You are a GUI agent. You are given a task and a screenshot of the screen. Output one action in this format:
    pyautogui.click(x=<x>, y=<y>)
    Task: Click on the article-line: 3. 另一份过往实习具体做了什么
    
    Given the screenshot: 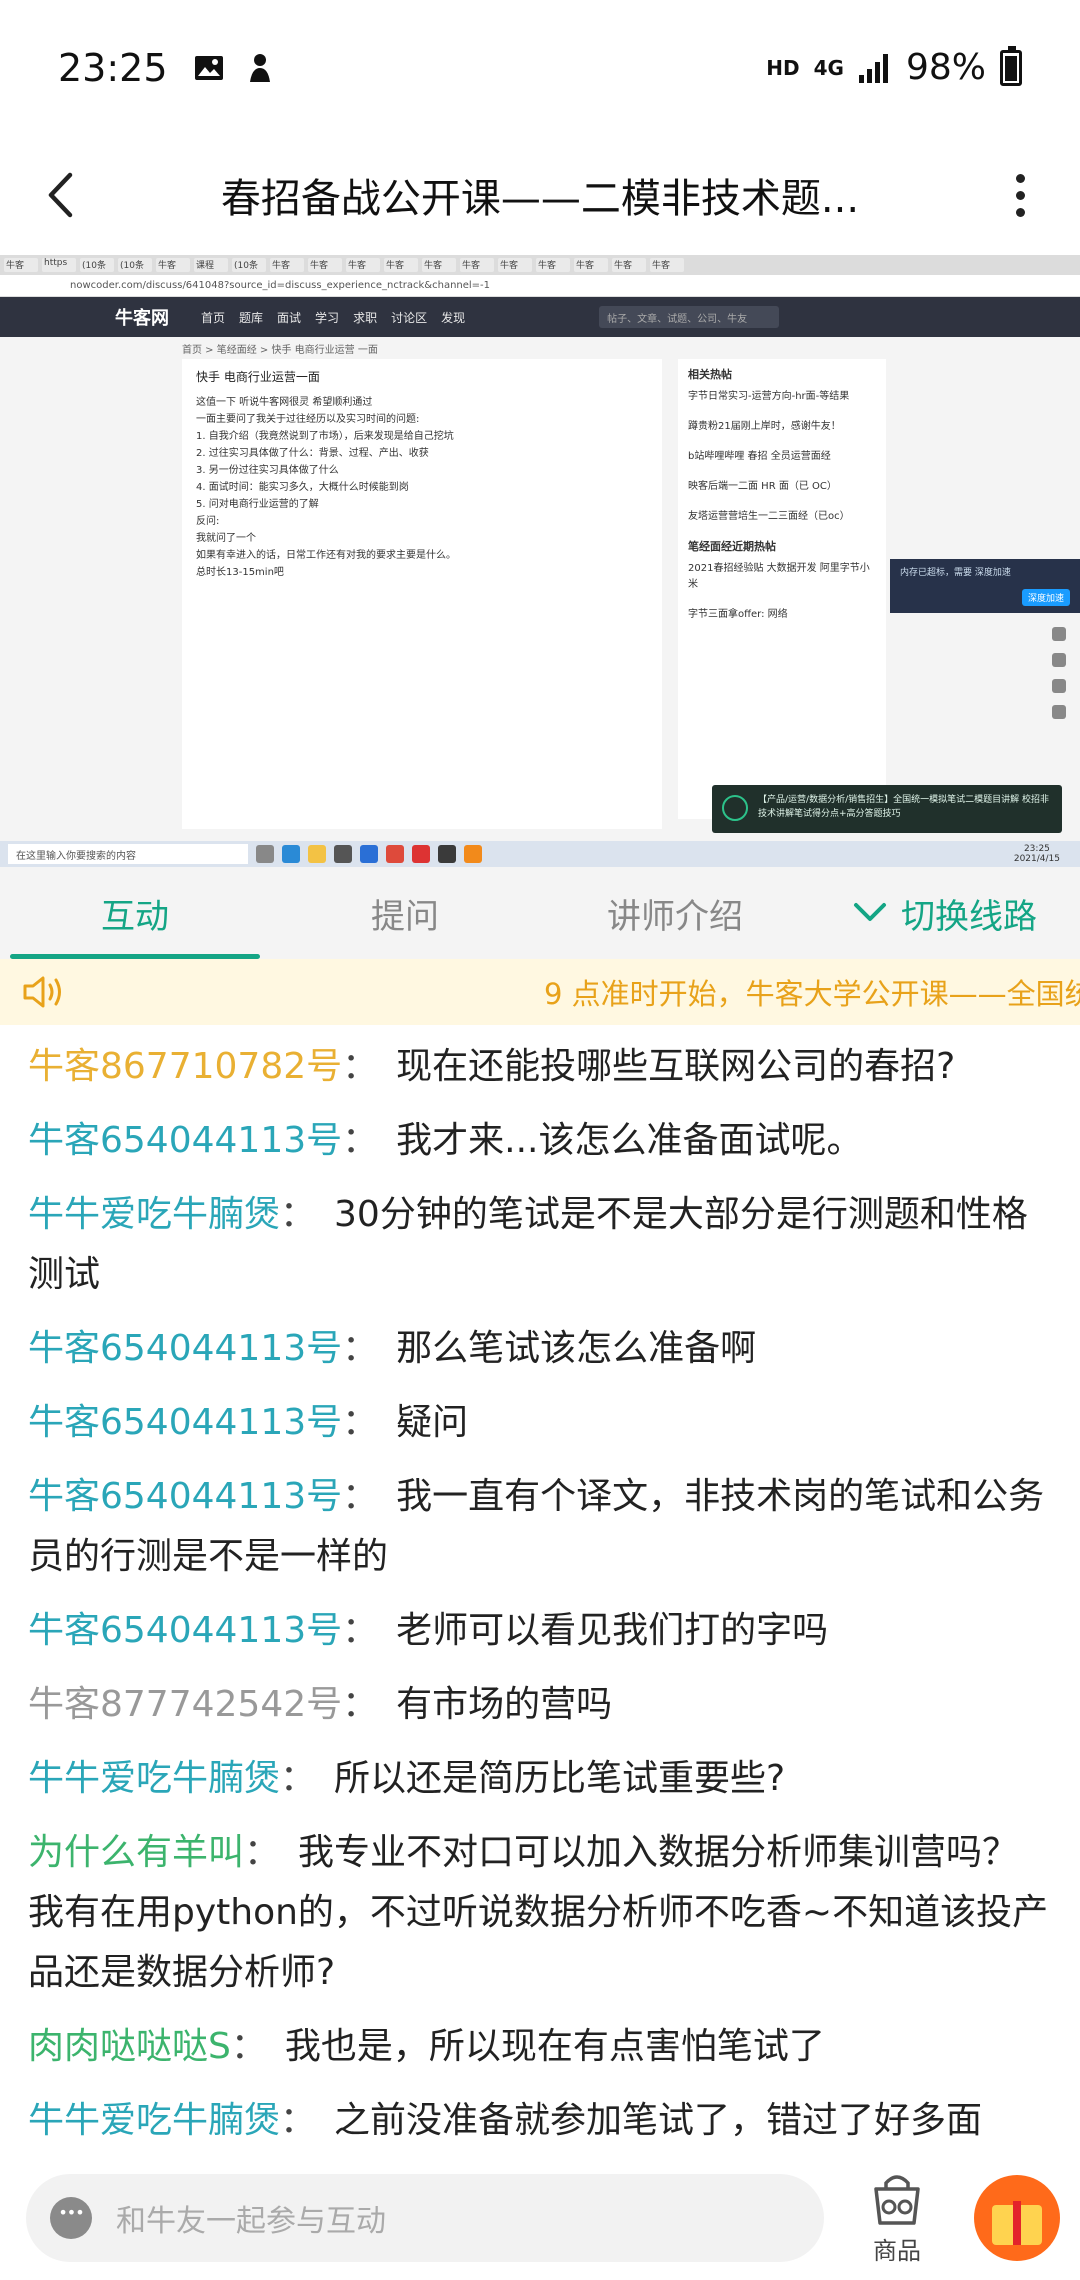 What is the action you would take?
    pyautogui.click(x=267, y=470)
    